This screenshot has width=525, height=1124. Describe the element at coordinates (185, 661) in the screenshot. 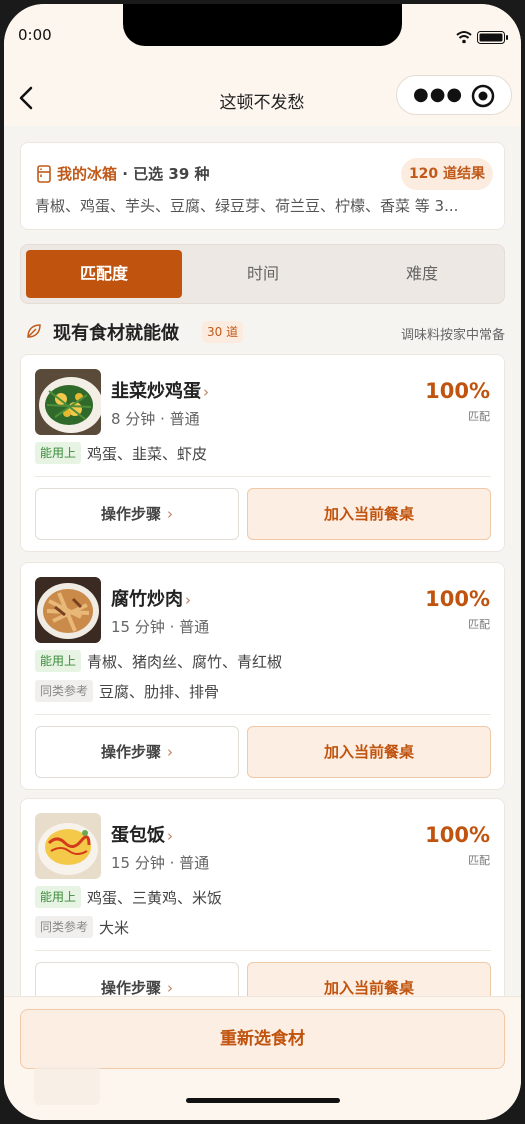

I see `can-use-ingredients: 青椒、猪肉丝、腐竹、青红椒` at that location.